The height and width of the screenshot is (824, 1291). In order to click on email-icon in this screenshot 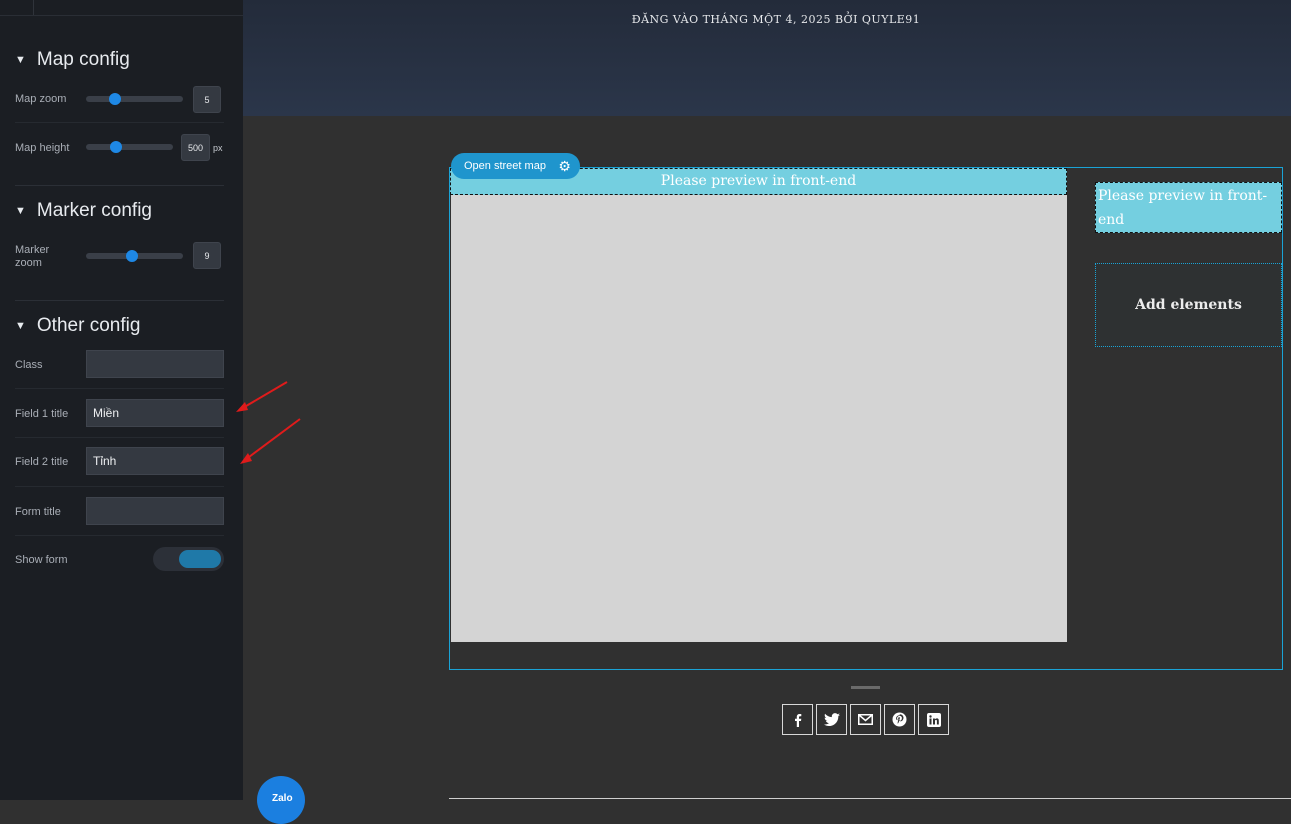, I will do `click(865, 719)`.